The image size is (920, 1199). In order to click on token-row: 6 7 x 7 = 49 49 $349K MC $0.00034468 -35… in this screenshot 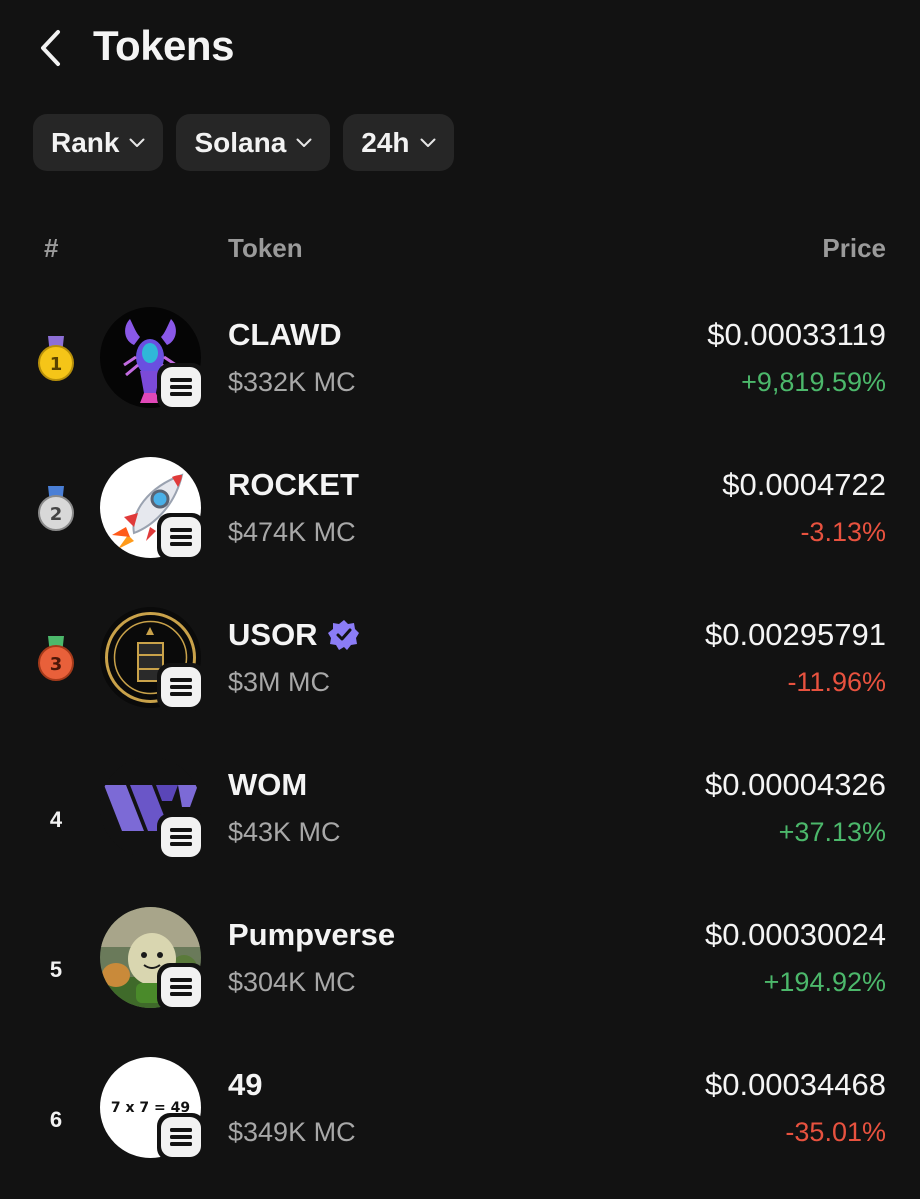, I will do `click(460, 1128)`.